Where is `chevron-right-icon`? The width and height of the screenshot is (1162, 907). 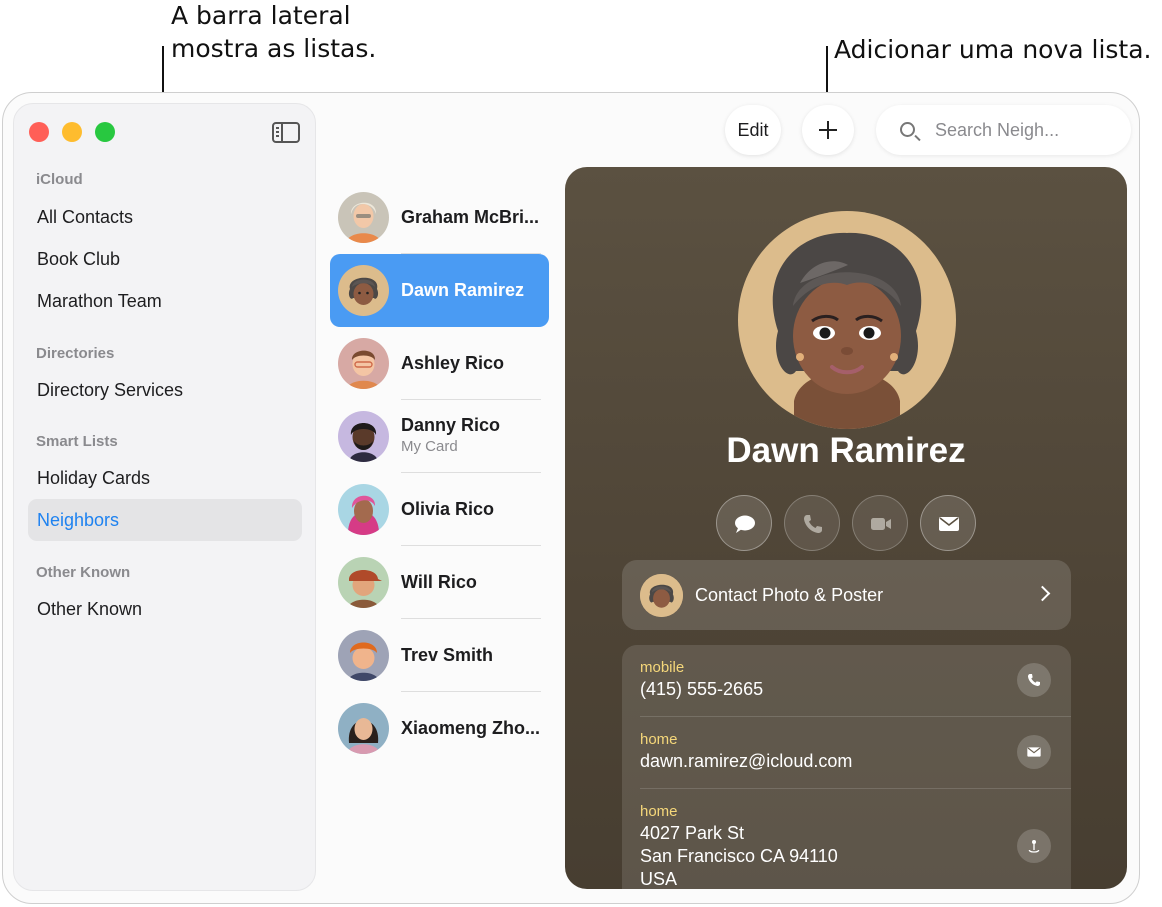
chevron-right-icon is located at coordinates (1042, 593).